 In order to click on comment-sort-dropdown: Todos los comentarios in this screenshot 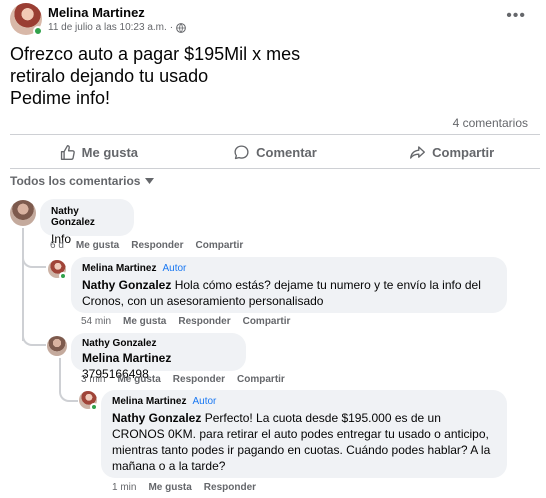, I will do `click(82, 181)`.